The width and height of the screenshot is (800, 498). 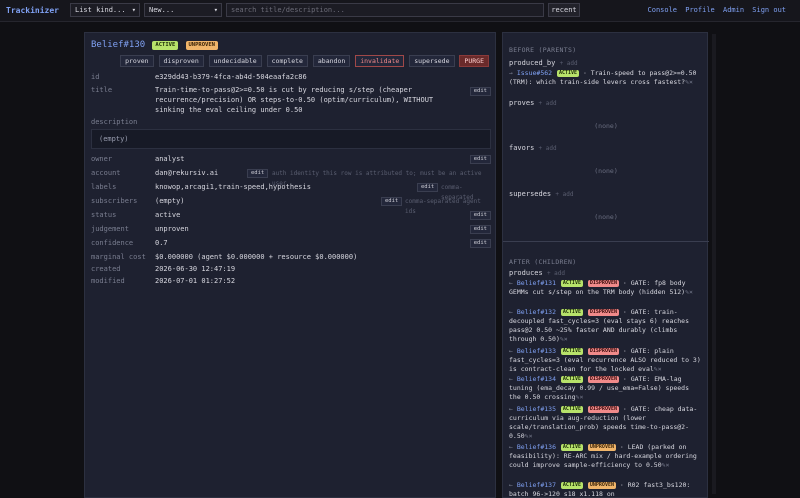 I want to click on proven-button: proven, so click(x=137, y=61).